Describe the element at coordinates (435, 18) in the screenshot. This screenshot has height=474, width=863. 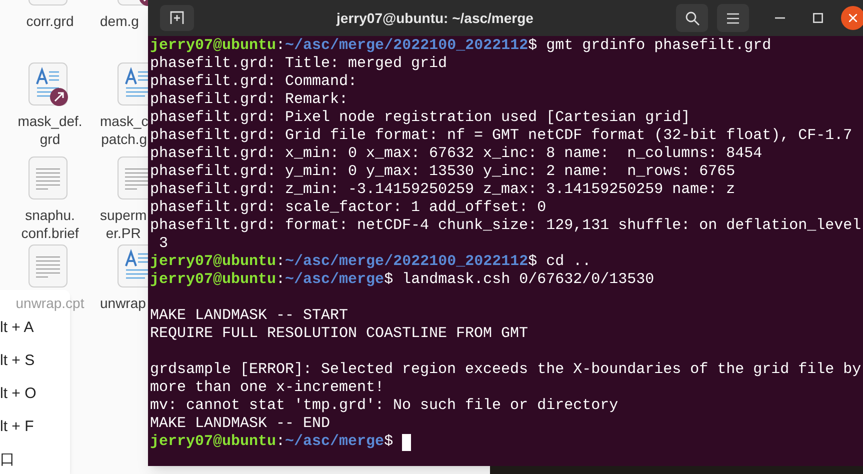
I see `window-title: jerry07@ubuntu: ~/asc/merge` at that location.